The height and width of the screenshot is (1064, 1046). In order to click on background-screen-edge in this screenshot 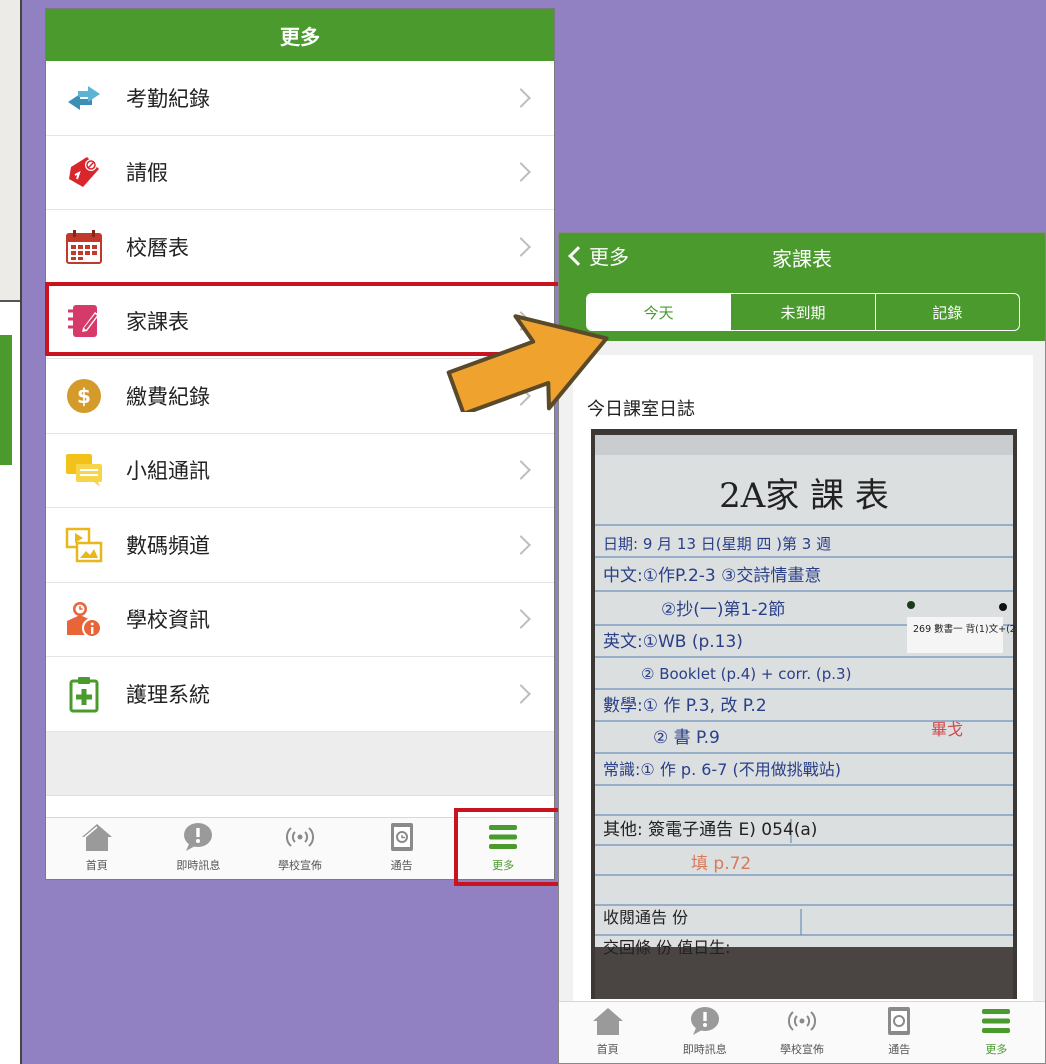, I will do `click(11, 532)`.